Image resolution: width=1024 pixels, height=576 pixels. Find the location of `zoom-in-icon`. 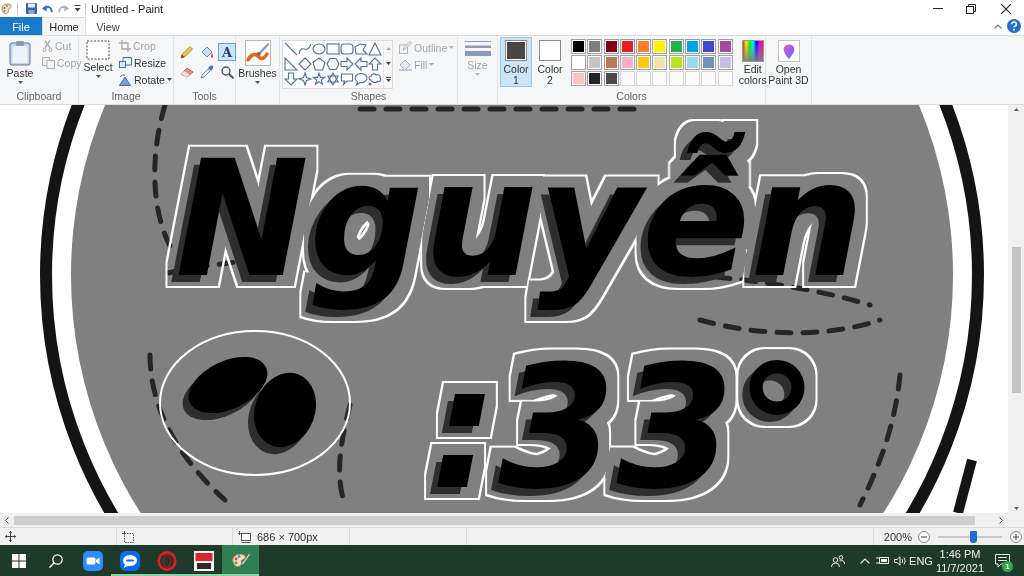

zoom-in-icon is located at coordinates (1016, 536).